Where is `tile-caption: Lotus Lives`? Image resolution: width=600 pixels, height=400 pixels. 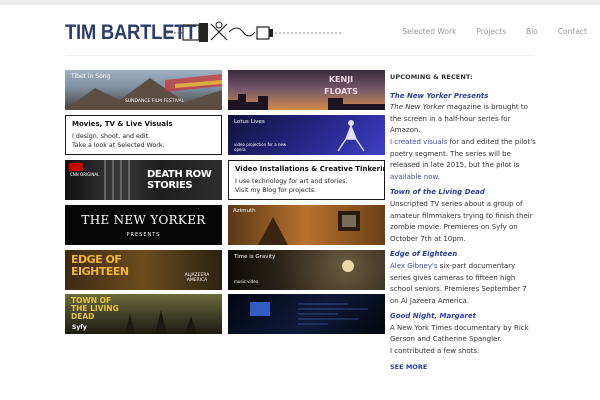
tile-caption: Lotus Lives is located at coordinates (249, 122).